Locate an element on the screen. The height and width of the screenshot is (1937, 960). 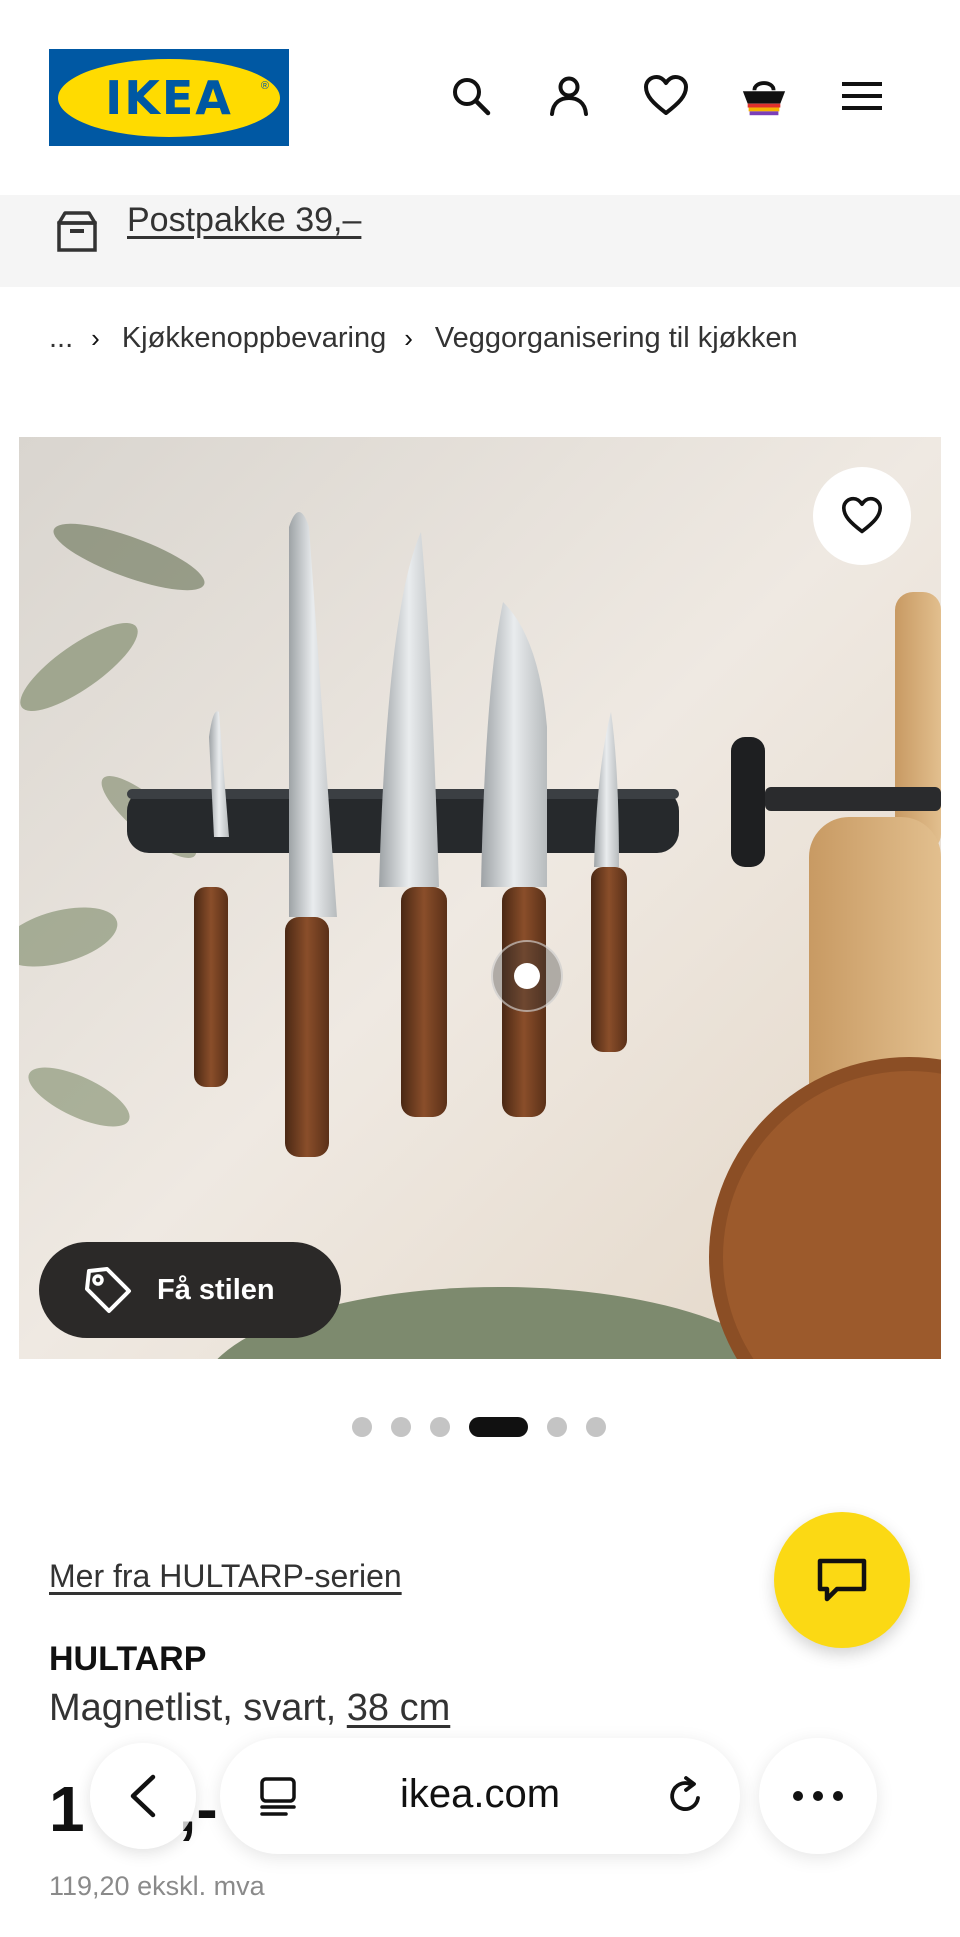
chat-button is located at coordinates (842, 1580).